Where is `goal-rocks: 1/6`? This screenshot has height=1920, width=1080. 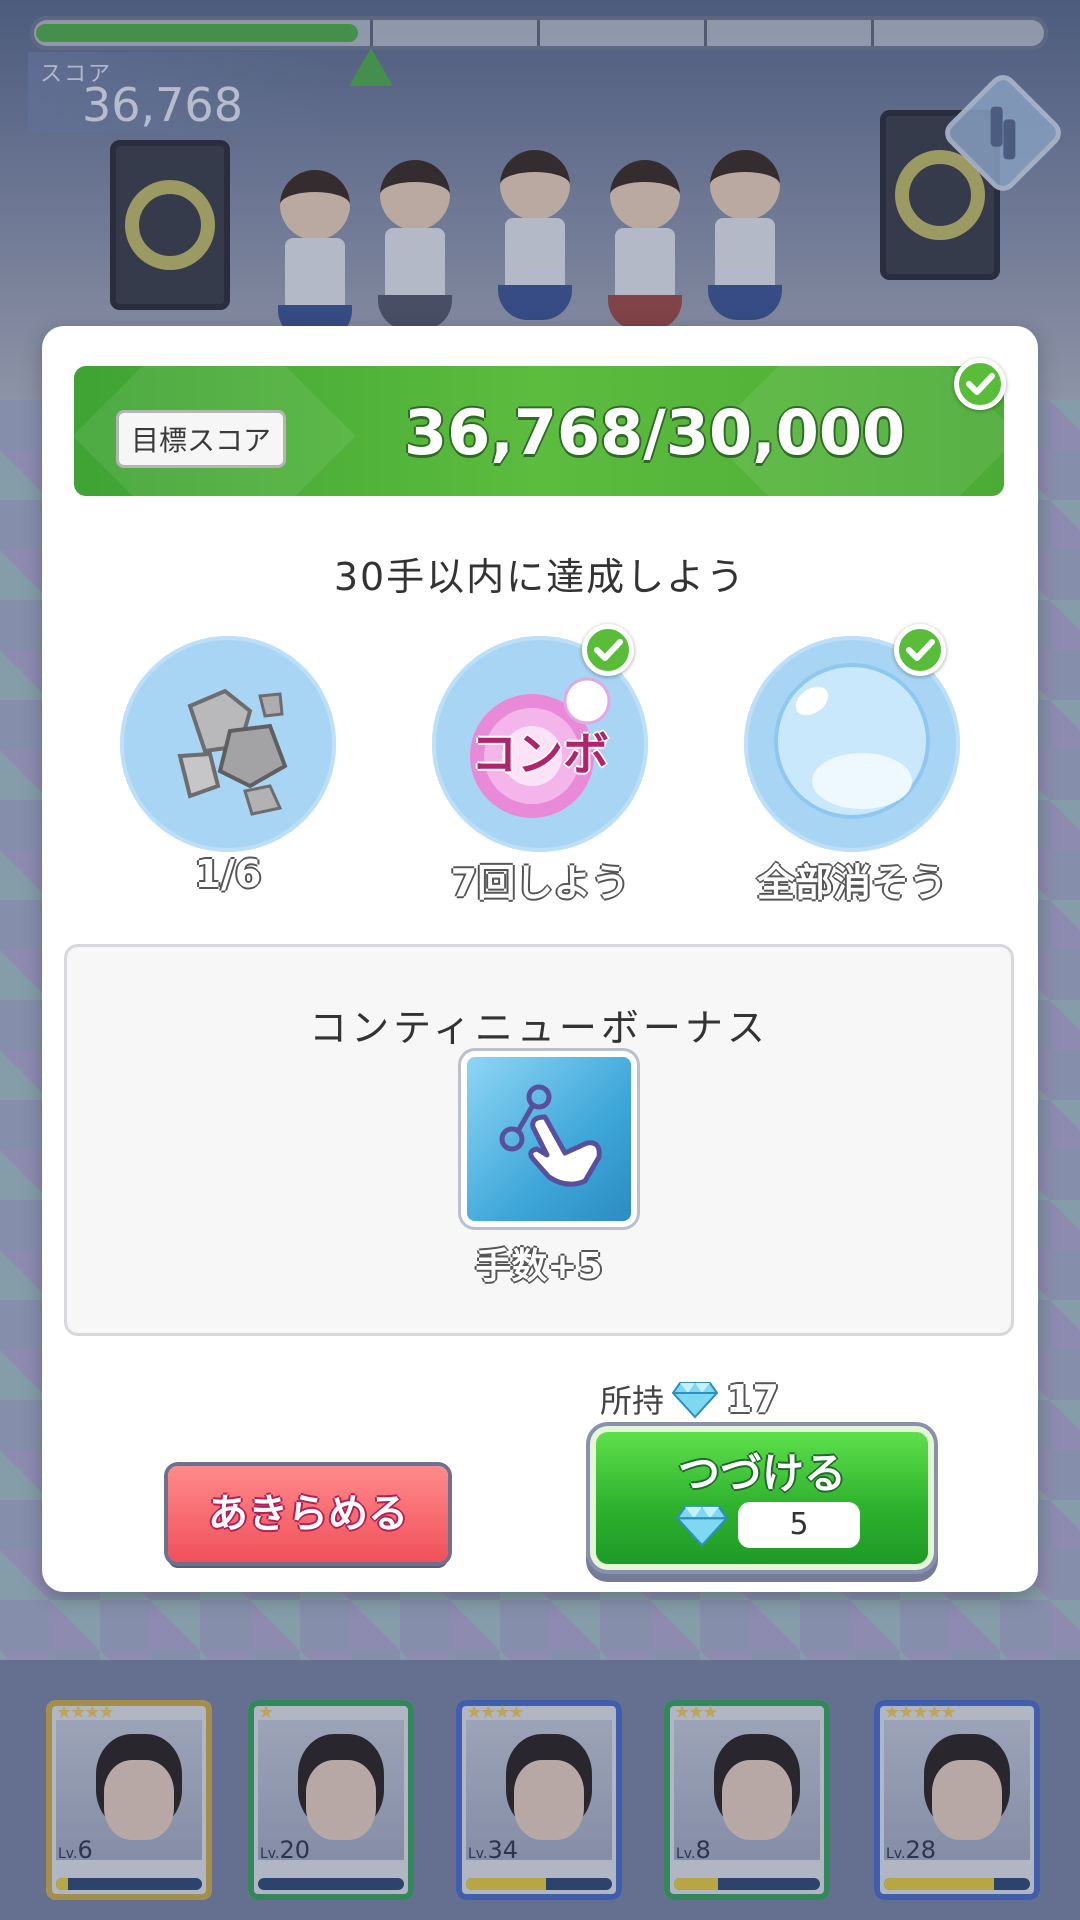 goal-rocks: 1/6 is located at coordinates (228, 766).